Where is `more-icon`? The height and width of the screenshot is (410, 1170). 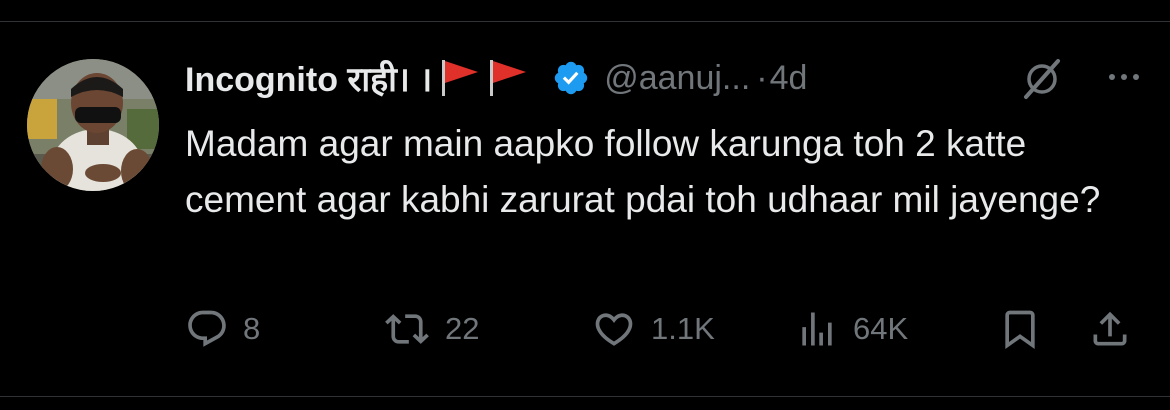
more-icon is located at coordinates (1124, 77).